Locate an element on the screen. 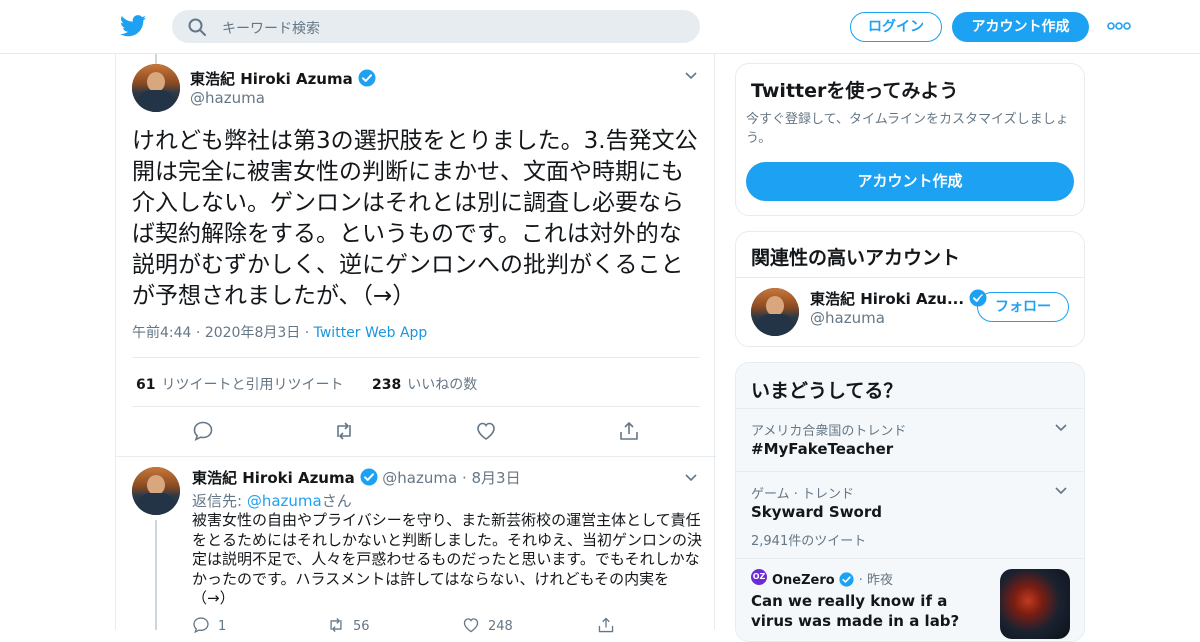  author-name: 東浩紀 Hiroki Azuma is located at coordinates (271, 79).